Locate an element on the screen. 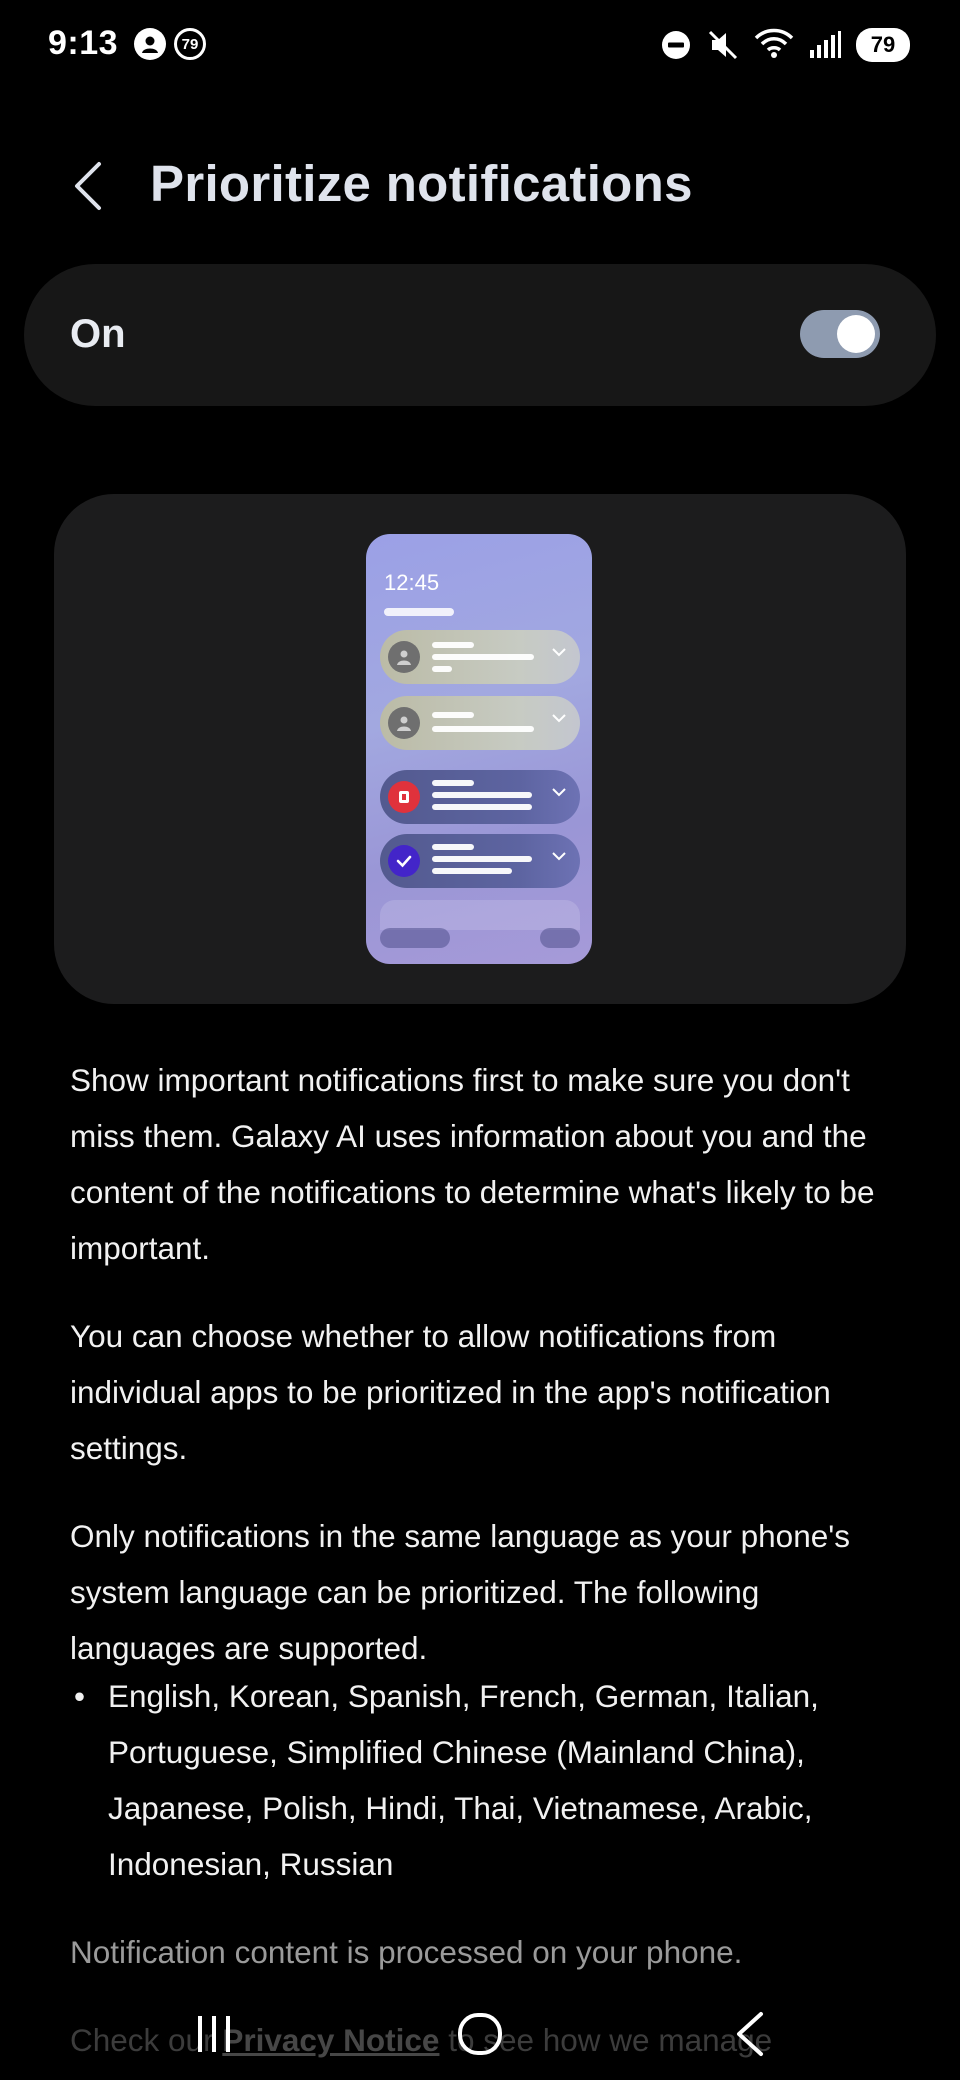  signal-icon is located at coordinates (825, 44).